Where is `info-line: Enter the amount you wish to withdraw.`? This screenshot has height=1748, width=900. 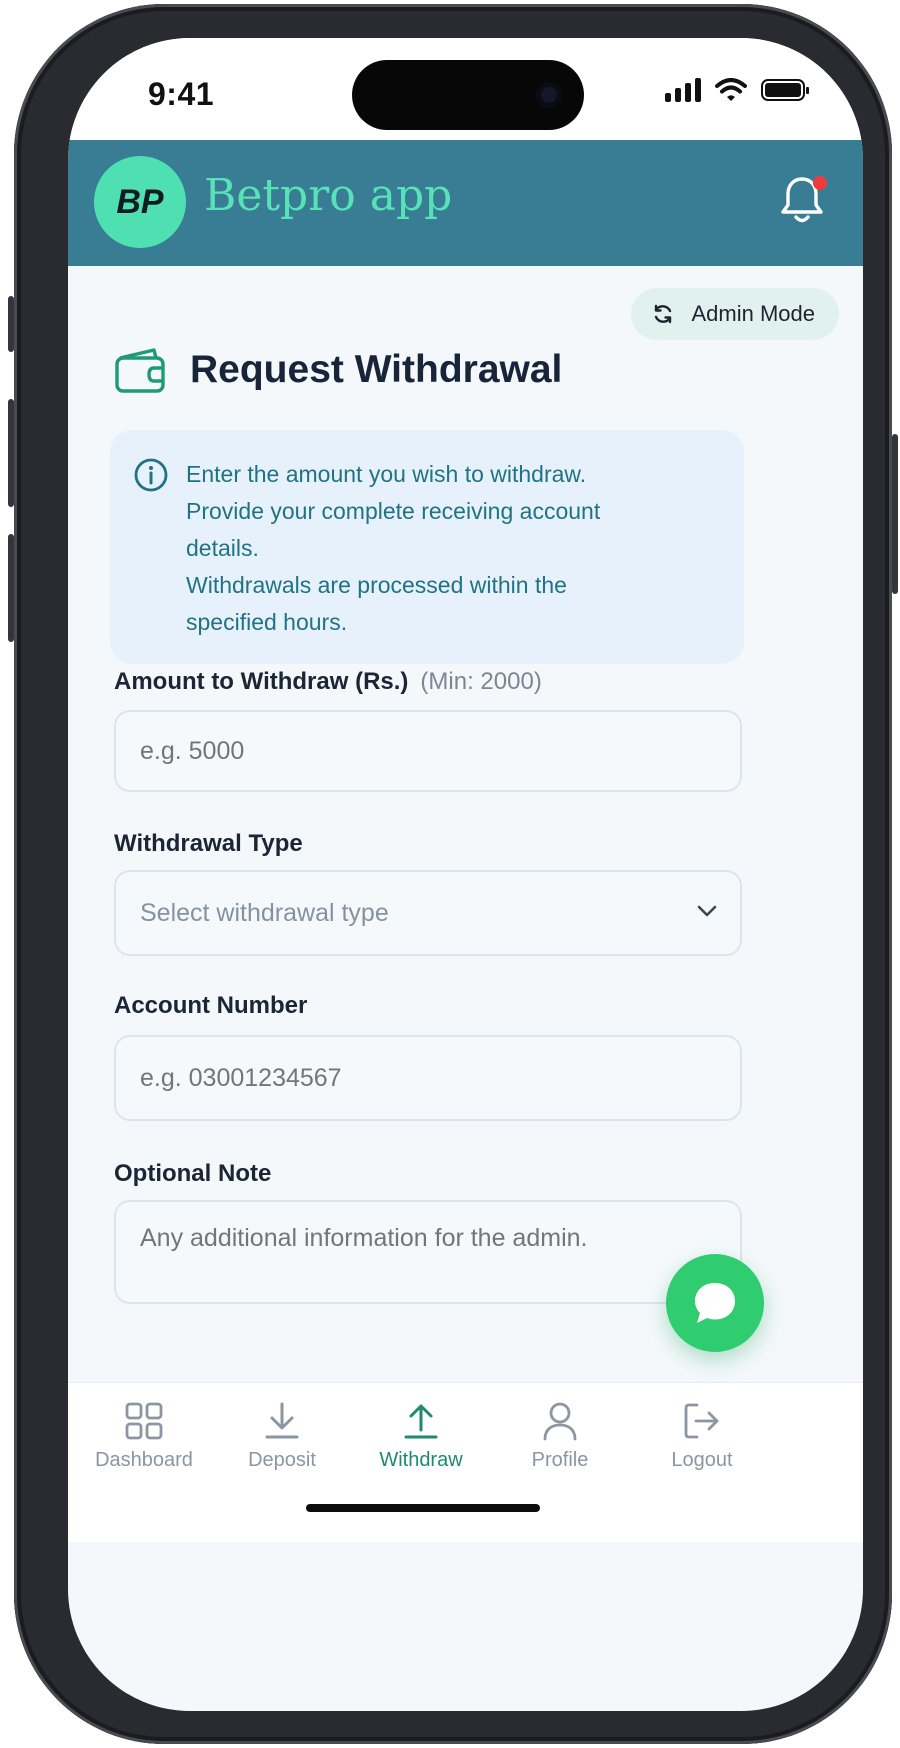 info-line: Enter the amount you wish to withdraw. is located at coordinates (386, 474).